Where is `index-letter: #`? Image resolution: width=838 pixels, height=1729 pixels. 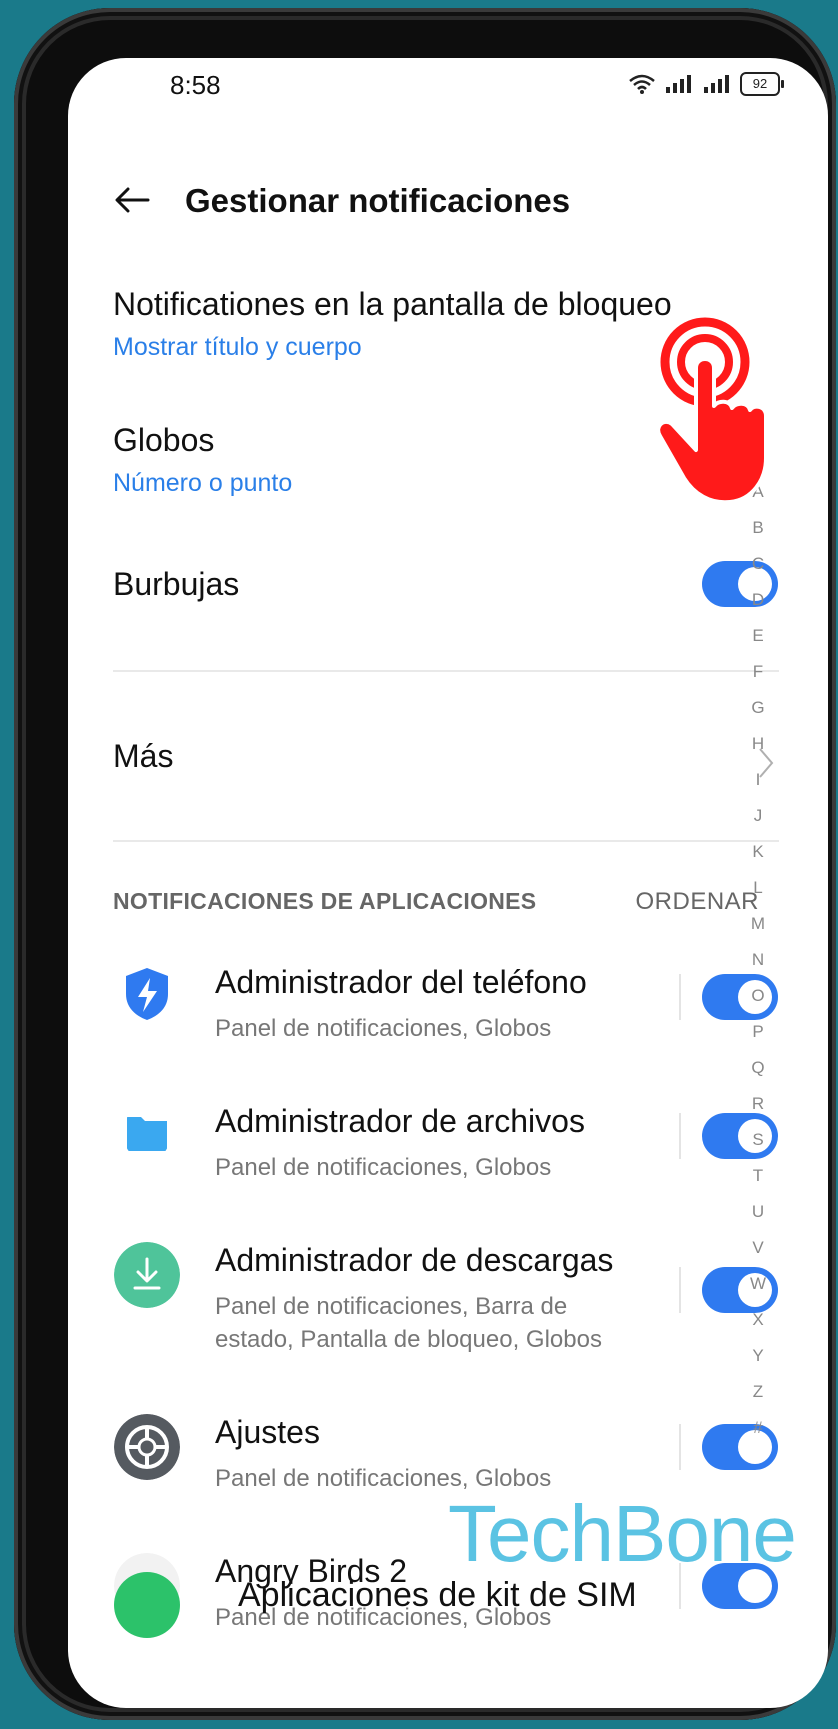 index-letter: # is located at coordinates (758, 1428).